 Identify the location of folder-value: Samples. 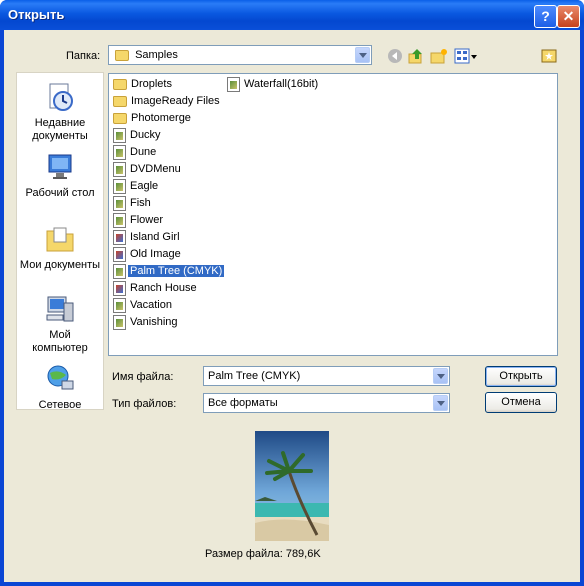
(156, 55).